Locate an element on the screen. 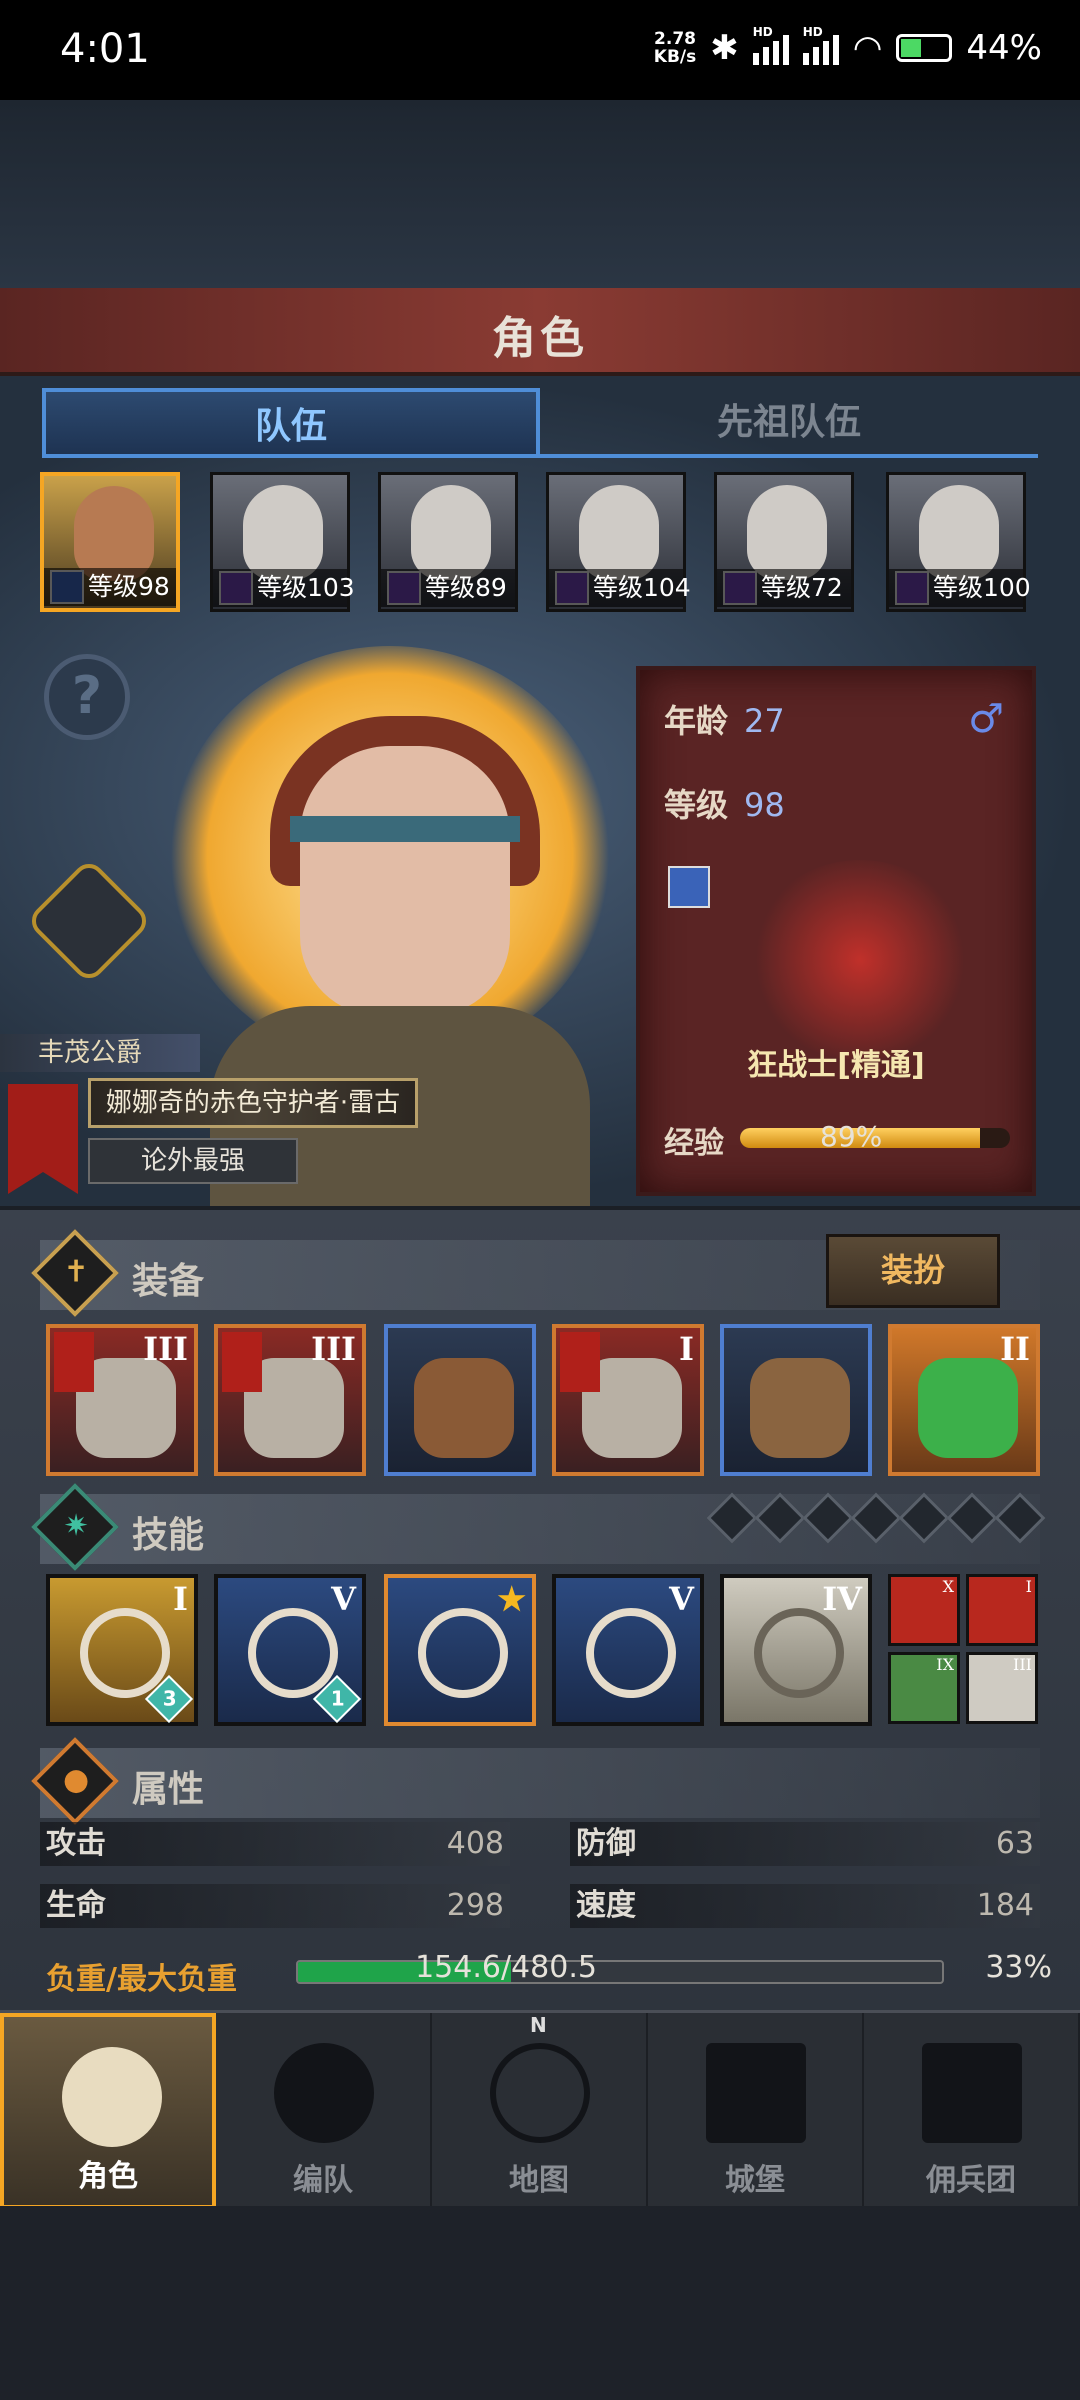 The width and height of the screenshot is (1080, 2400). boots-icon is located at coordinates (800, 1408).